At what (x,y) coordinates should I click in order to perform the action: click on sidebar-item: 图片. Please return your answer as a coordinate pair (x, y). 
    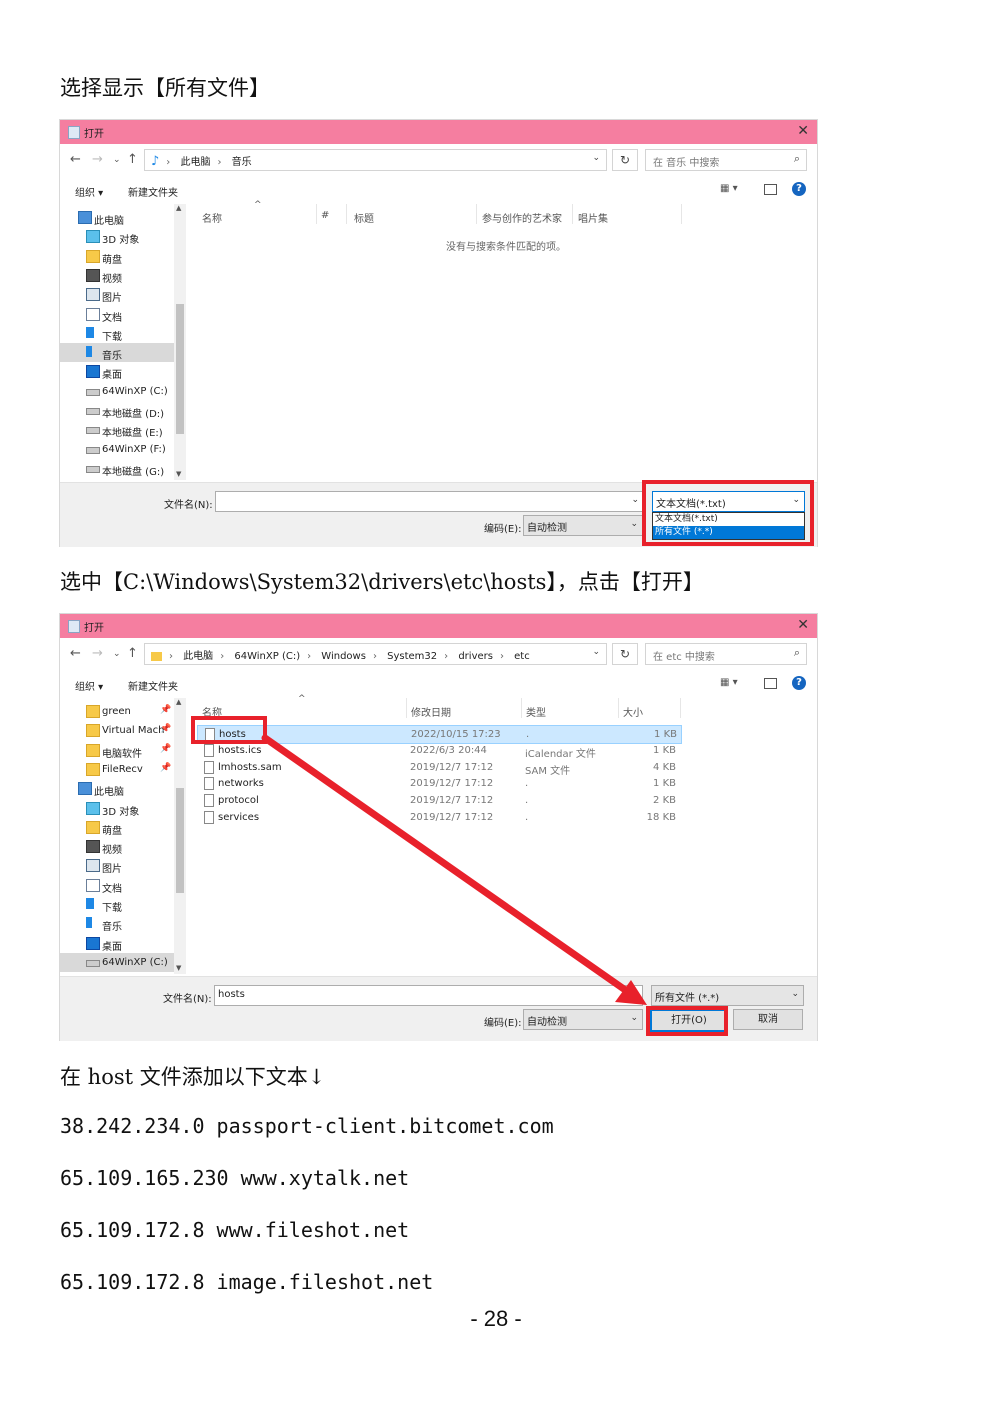
    Looking at the image, I should click on (117, 294).